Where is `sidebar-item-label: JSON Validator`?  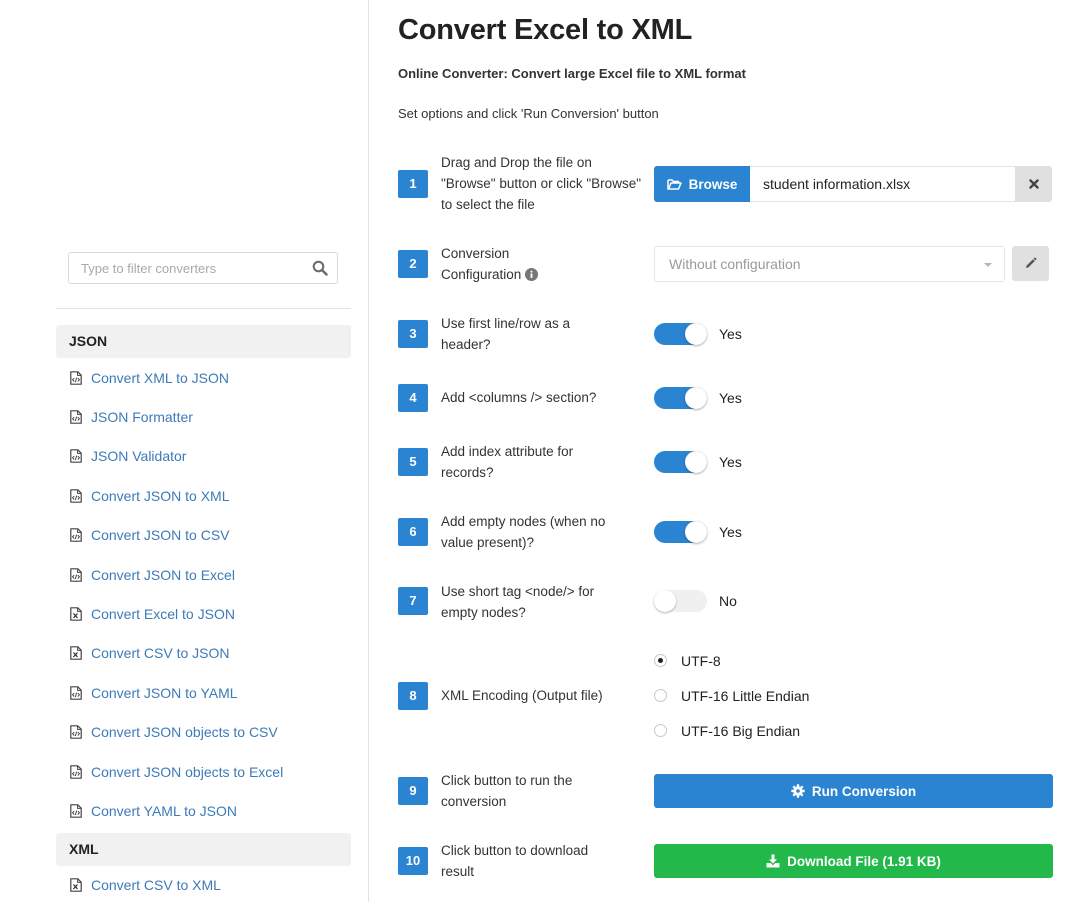
sidebar-item-label: JSON Validator is located at coordinates (139, 456).